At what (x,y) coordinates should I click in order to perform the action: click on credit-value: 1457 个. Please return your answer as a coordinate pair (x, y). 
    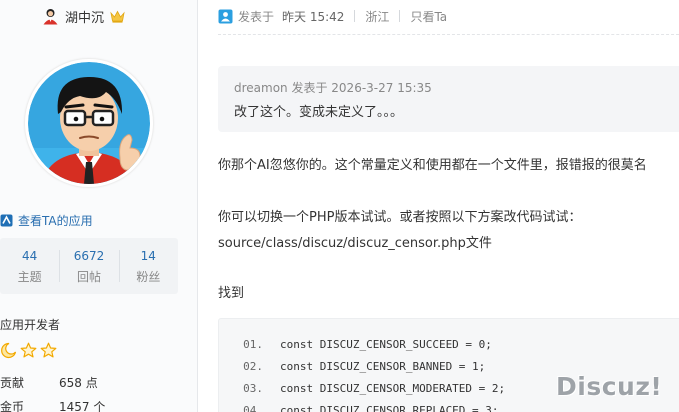
    Looking at the image, I should click on (82, 406).